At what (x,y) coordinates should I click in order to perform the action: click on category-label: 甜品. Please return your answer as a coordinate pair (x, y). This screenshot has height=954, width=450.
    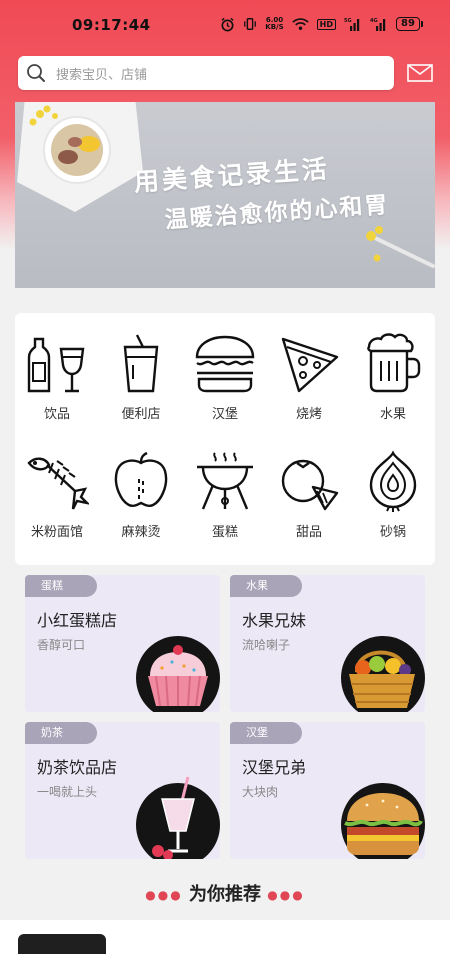
    Looking at the image, I should click on (308, 532).